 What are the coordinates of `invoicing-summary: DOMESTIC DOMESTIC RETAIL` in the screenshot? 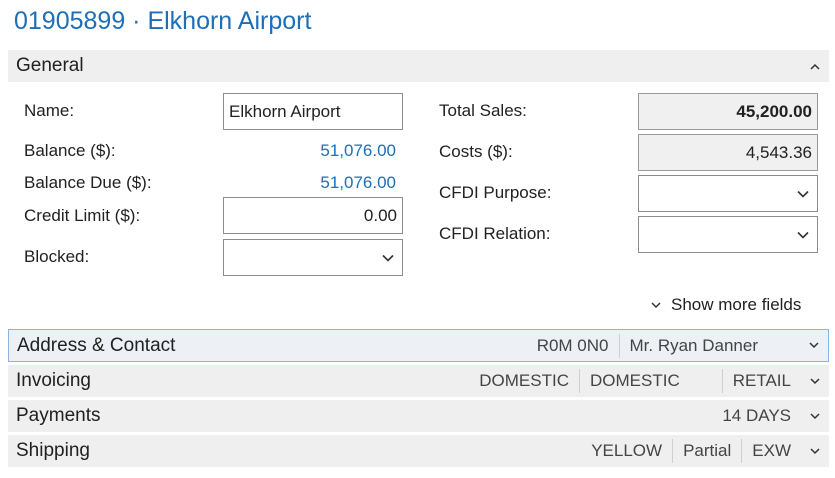 It's located at (635, 381).